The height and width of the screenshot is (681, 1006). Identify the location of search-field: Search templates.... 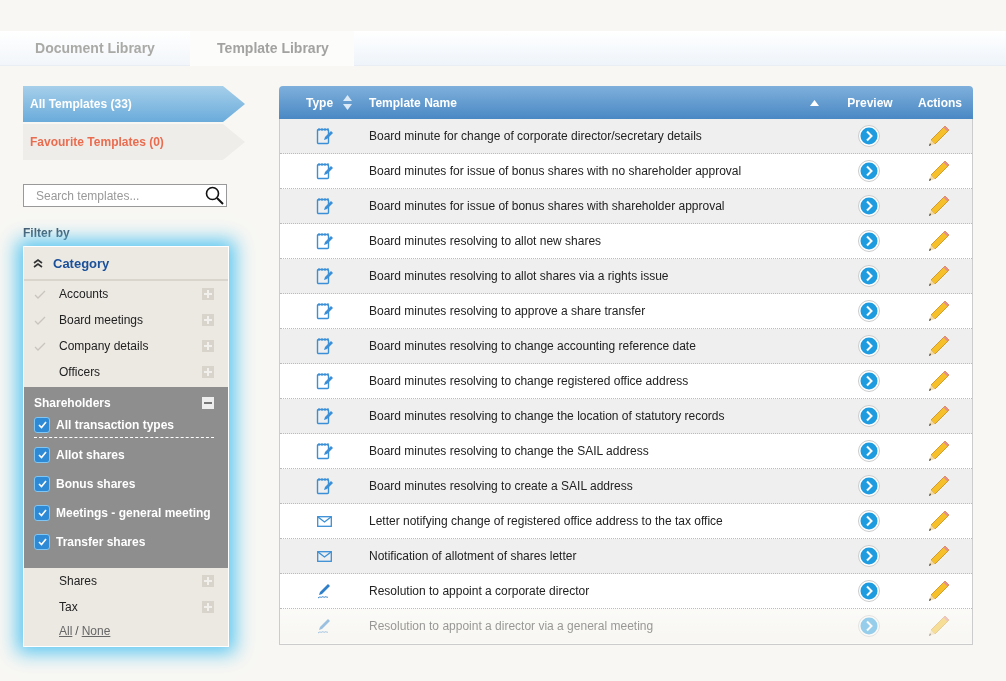
(125, 195).